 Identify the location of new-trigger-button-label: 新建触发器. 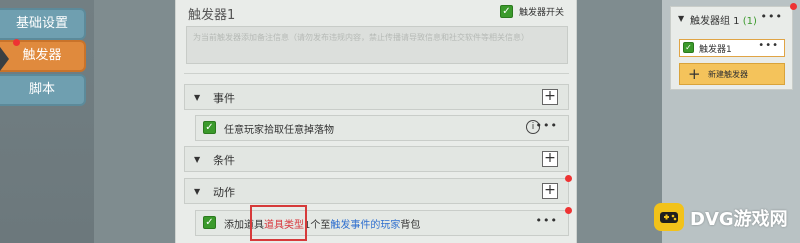
(728, 74).